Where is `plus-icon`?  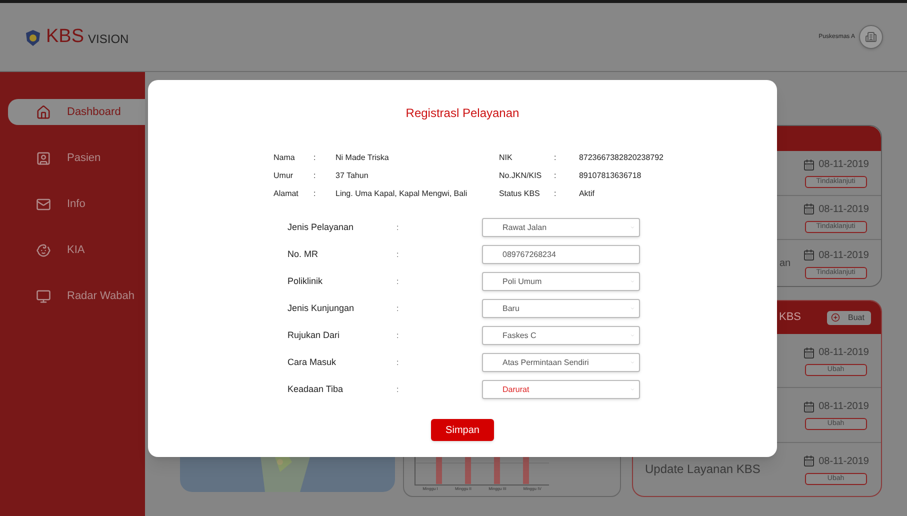 plus-icon is located at coordinates (835, 317).